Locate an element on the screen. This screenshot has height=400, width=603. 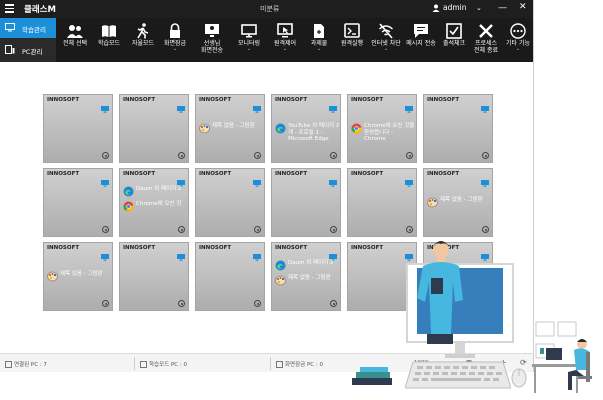
tool-send-message: 메시지 전송 is located at coordinates (421, 40).